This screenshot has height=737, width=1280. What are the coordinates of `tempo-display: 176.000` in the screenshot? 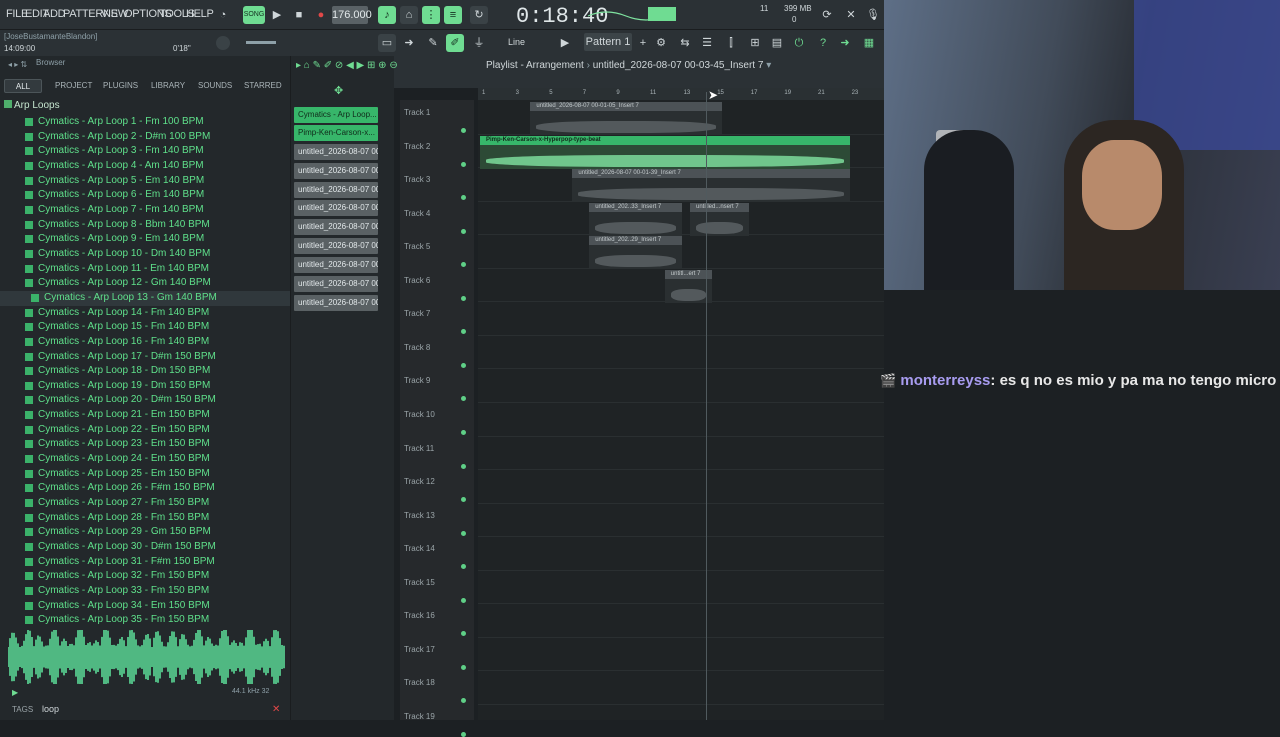 It's located at (352, 15).